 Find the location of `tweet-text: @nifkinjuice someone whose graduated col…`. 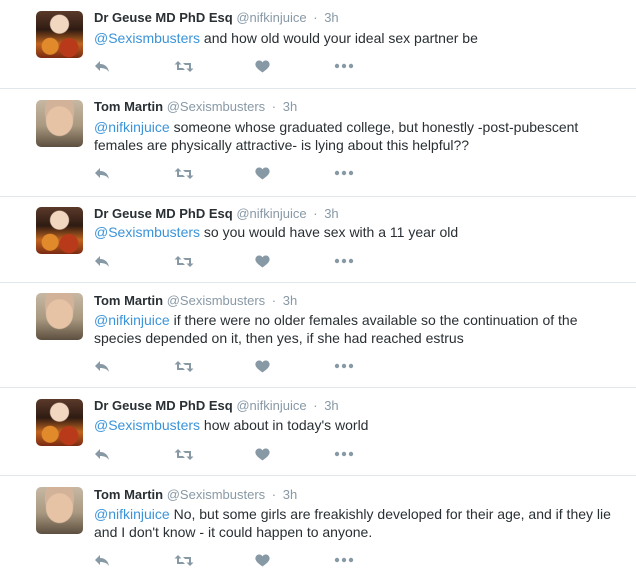

tweet-text: @nifkinjuice someone whose graduated col… is located at coordinates (354, 136).